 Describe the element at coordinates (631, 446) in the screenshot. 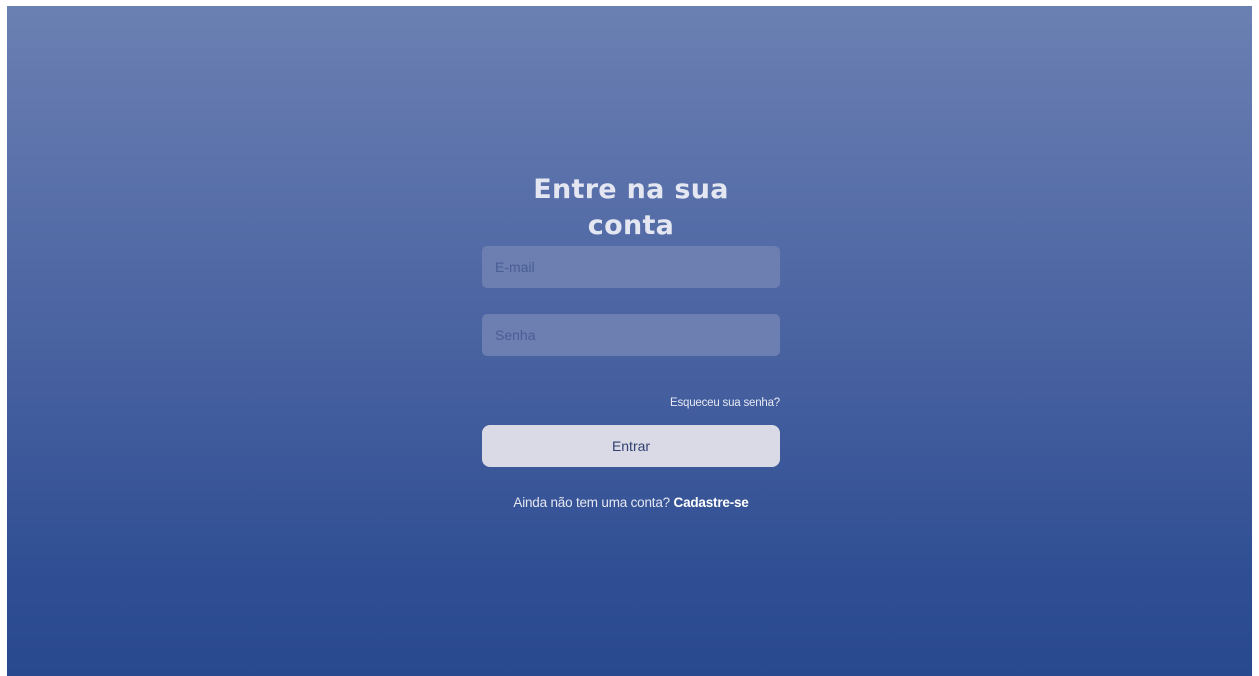

I see `login-button: Entrar` at that location.